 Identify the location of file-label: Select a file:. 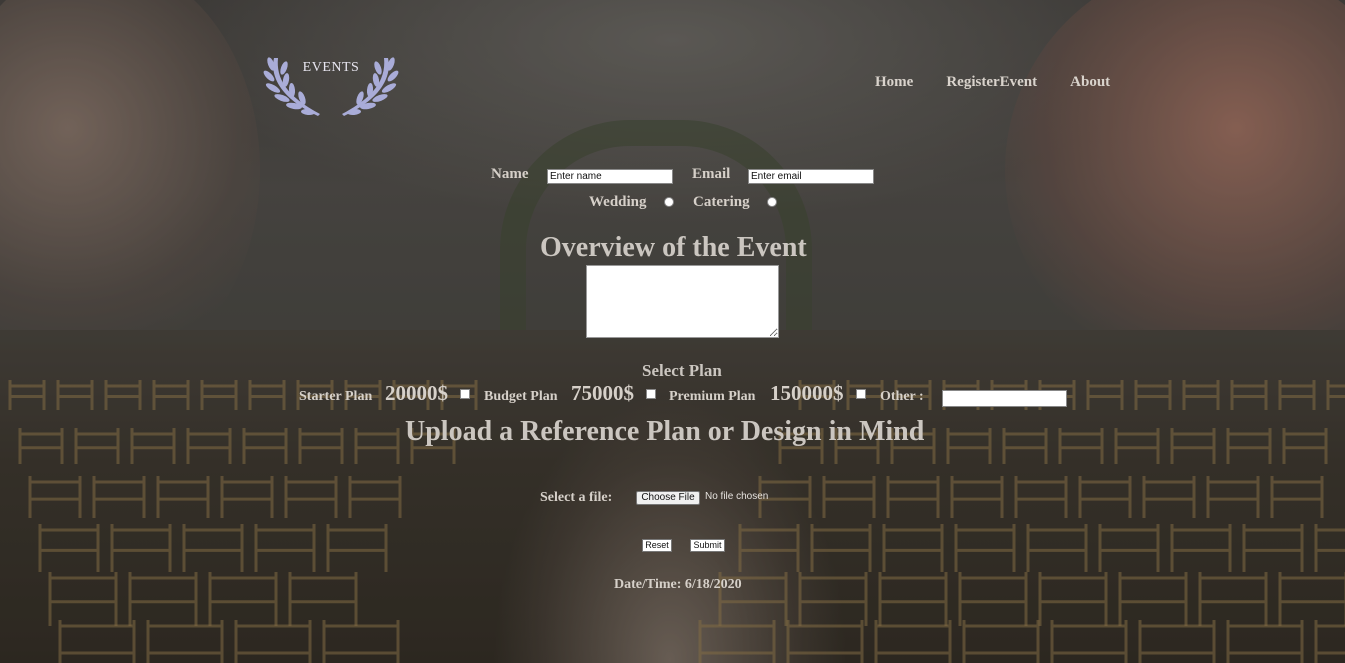
(576, 497).